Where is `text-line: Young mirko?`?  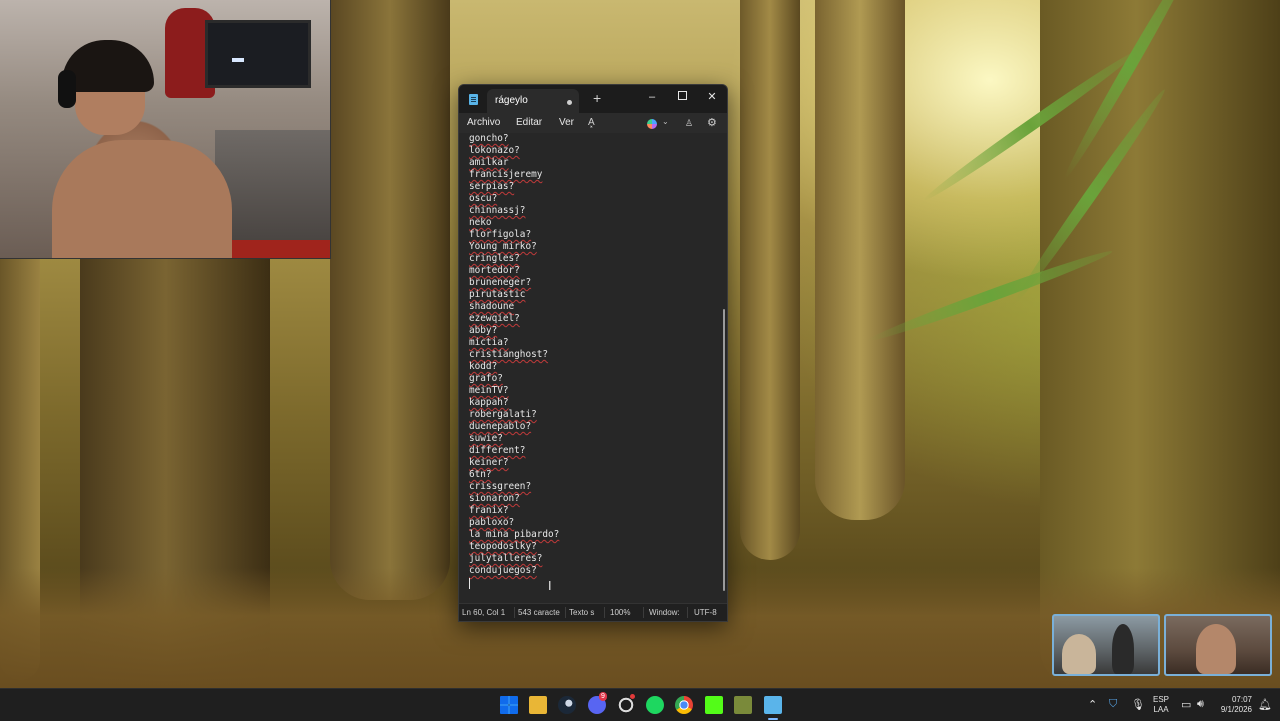 text-line: Young mirko? is located at coordinates (503, 246).